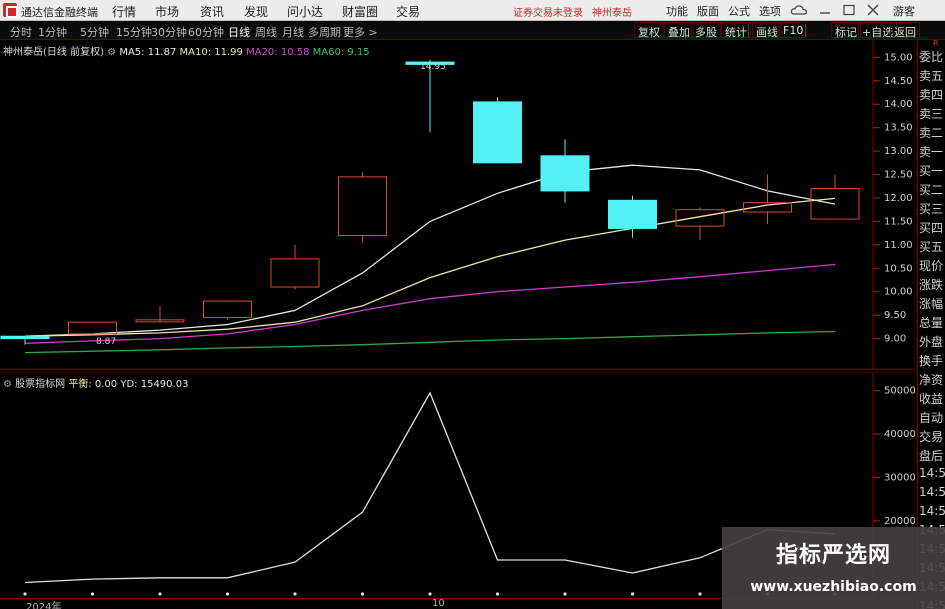 The width and height of the screenshot is (945, 609). I want to click on quote-panel-label: 买二, so click(931, 190).